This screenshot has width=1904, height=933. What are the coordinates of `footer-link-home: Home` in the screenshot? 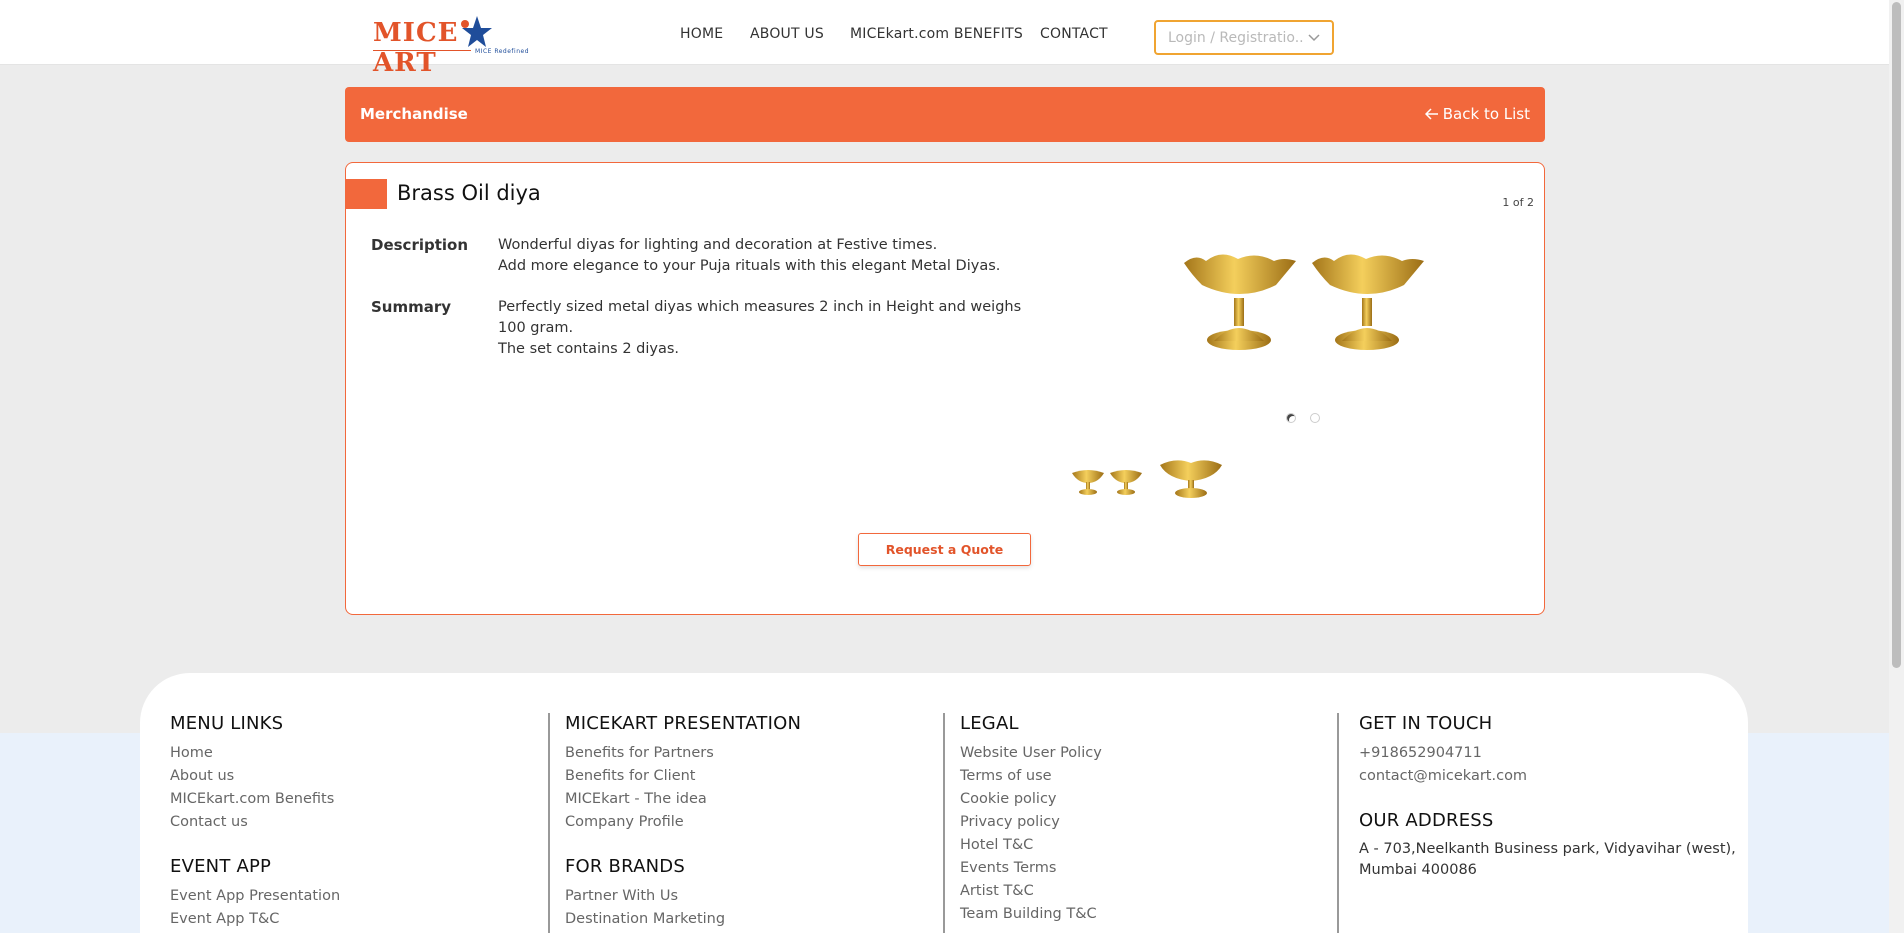 It's located at (255, 753).